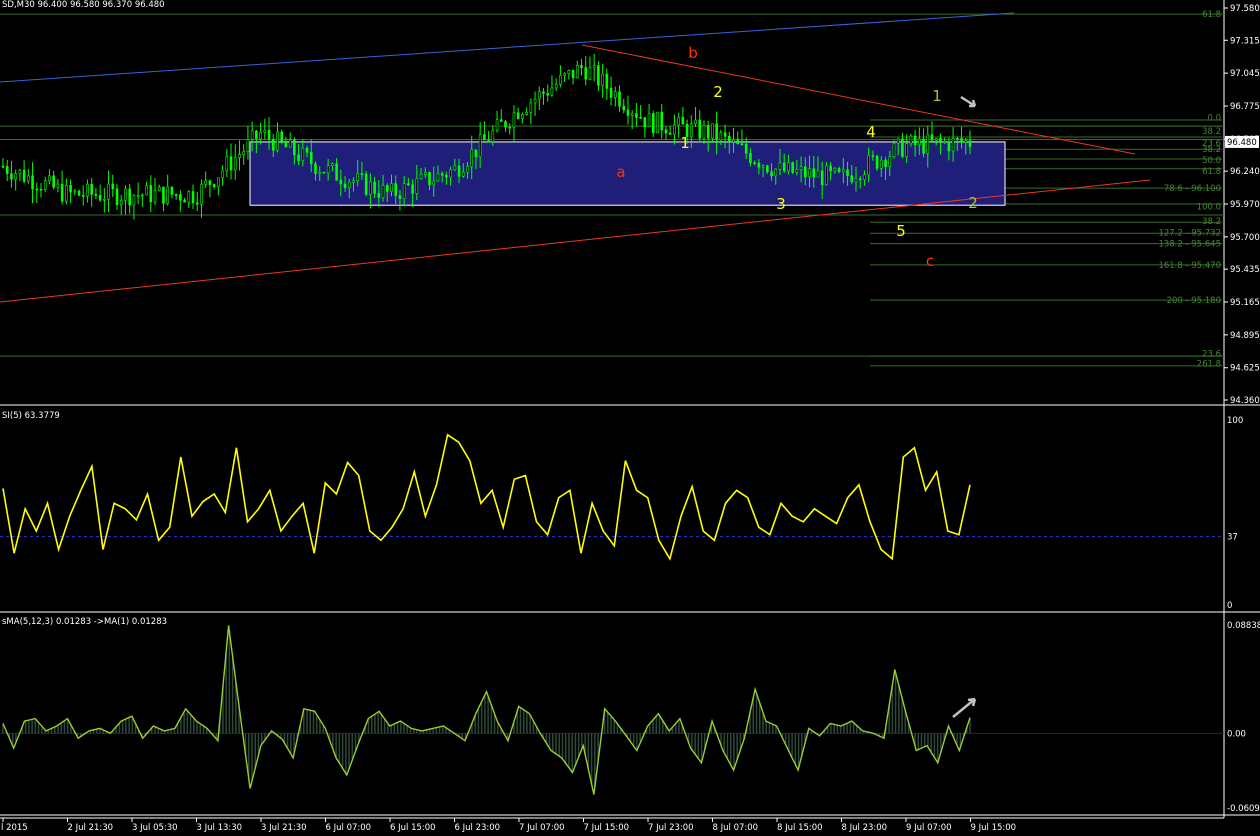 Image resolution: width=1260 pixels, height=836 pixels. What do you see at coordinates (349, 828) in the screenshot?
I see `time-tick-label: 6 Jul 07:00` at bounding box center [349, 828].